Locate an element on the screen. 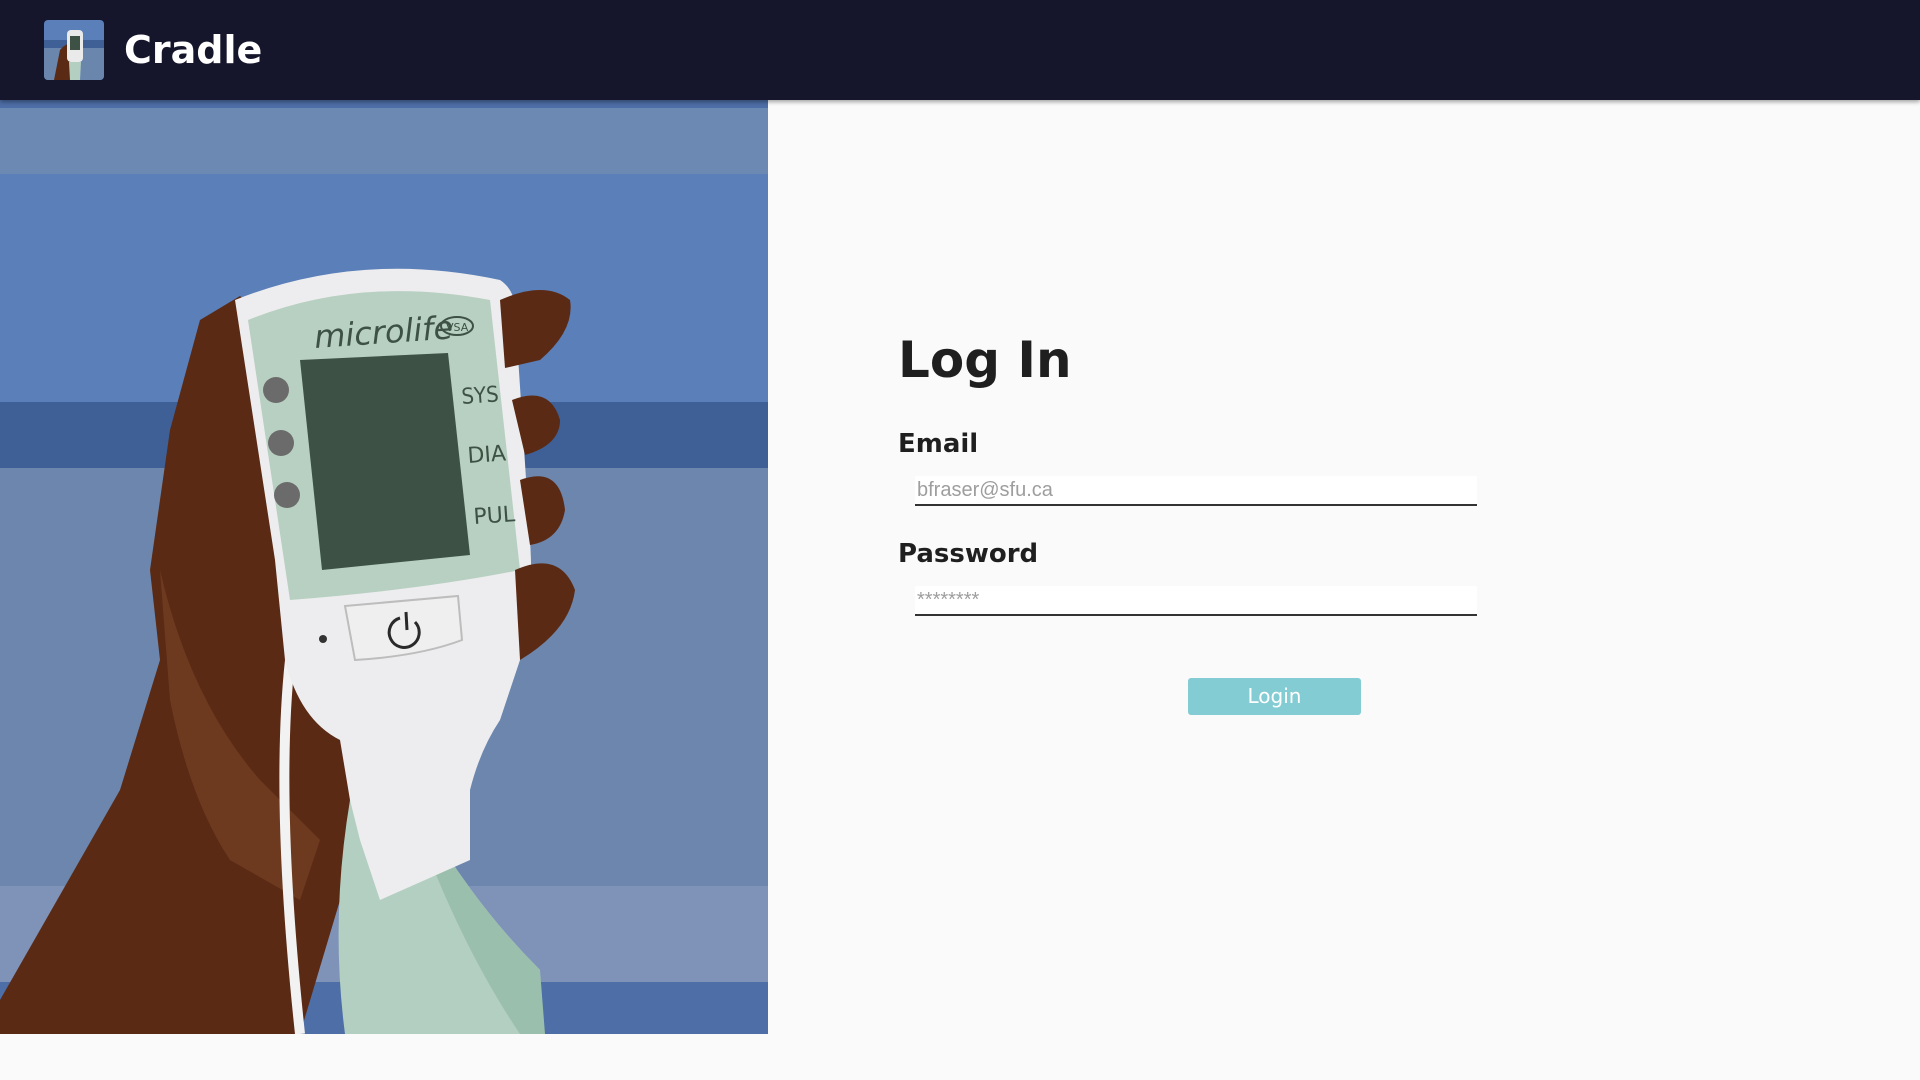 This screenshot has width=1920, height=1080. email-field is located at coordinates (1196, 491).